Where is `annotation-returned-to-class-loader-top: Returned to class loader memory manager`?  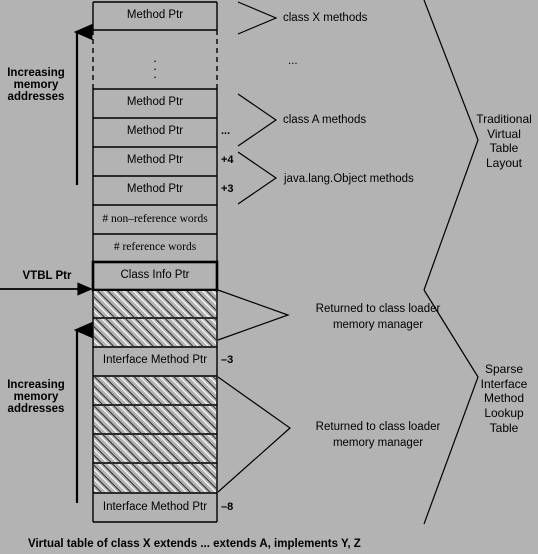 annotation-returned-to-class-loader-top: Returned to class loader memory manager is located at coordinates (378, 317).